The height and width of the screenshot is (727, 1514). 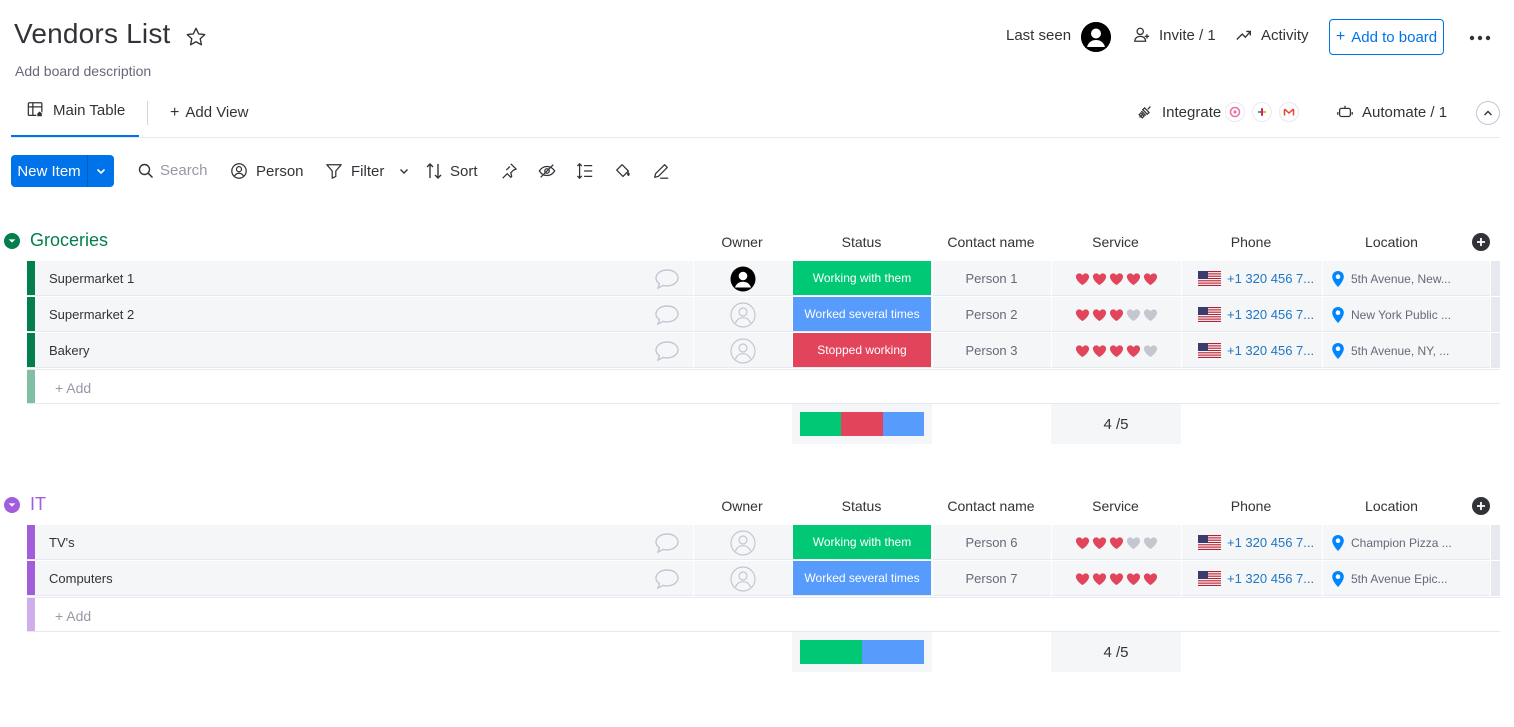 What do you see at coordinates (267, 171) in the screenshot?
I see `person-filter-button: Person` at bounding box center [267, 171].